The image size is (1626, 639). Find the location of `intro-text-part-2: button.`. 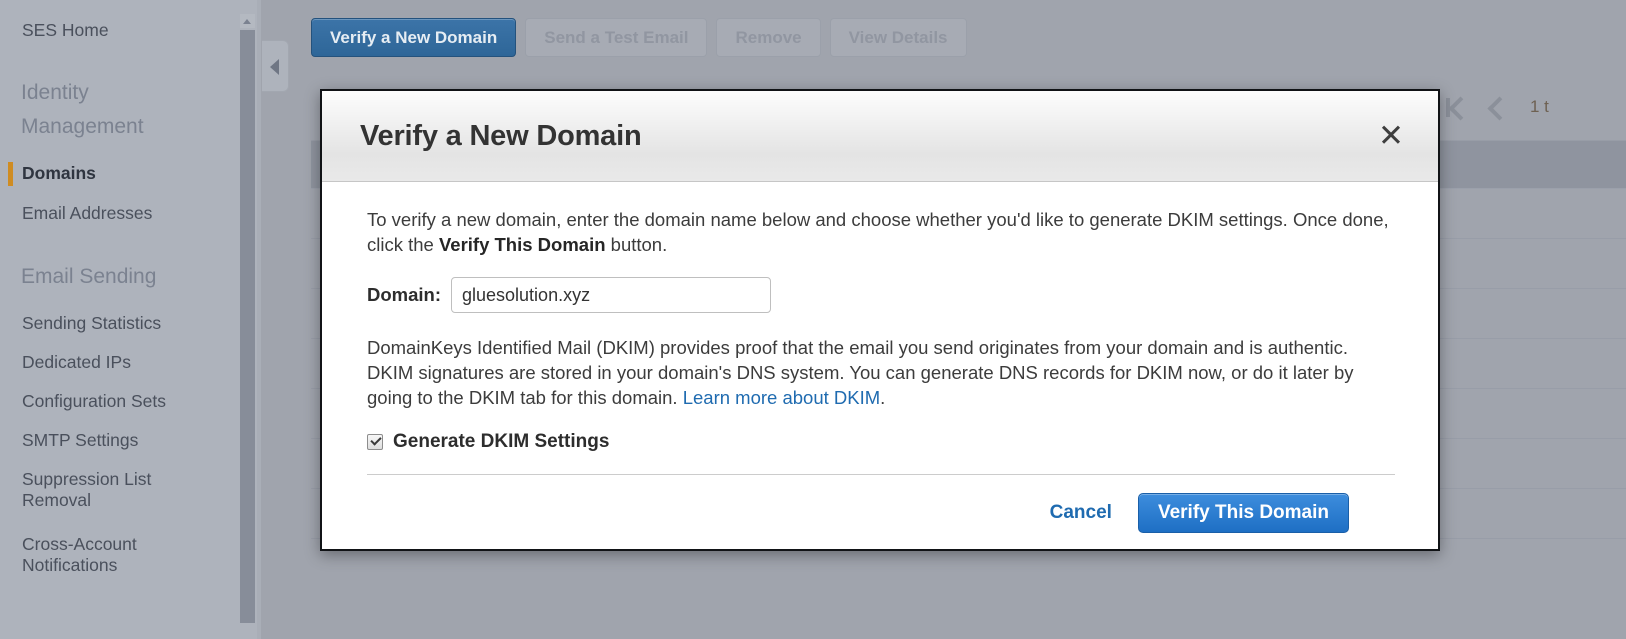

intro-text-part-2: button. is located at coordinates (636, 244).